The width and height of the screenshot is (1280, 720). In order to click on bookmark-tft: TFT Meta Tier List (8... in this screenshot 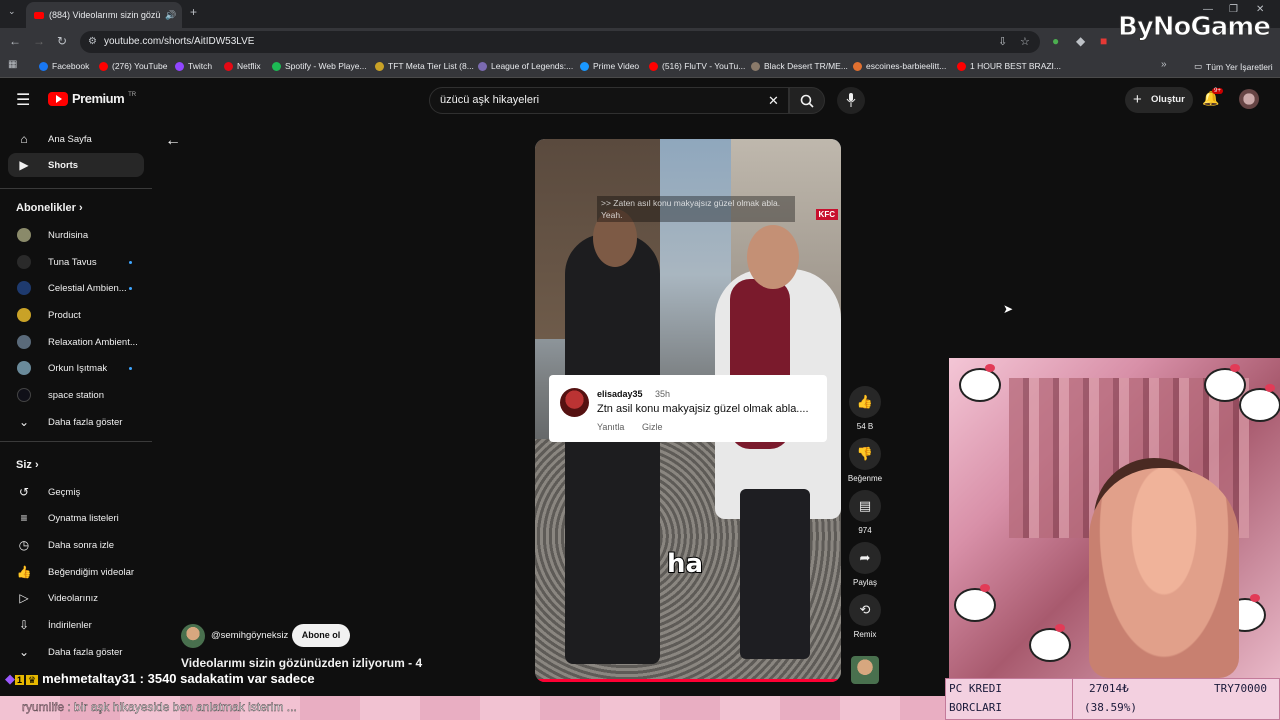, I will do `click(424, 66)`.